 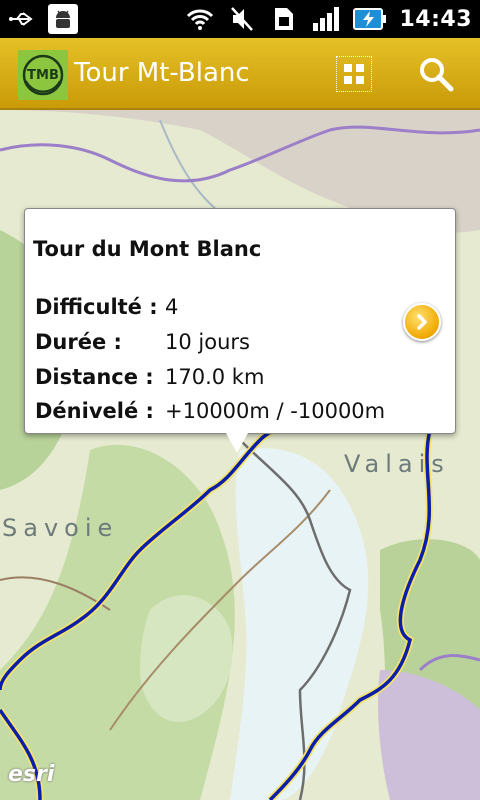 What do you see at coordinates (63, 19) in the screenshot?
I see `android-debug-icon` at bounding box center [63, 19].